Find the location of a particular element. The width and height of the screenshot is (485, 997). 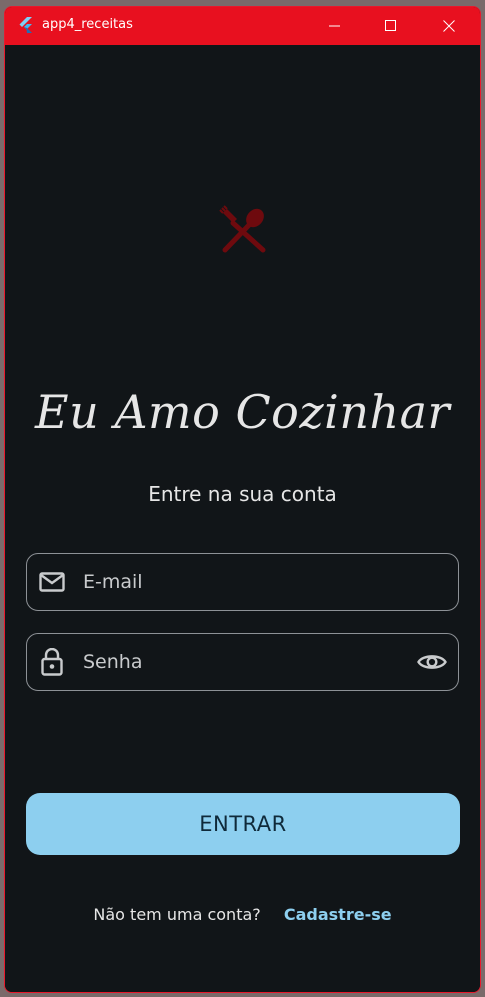

signup-question: Não tem uma conta? is located at coordinates (177, 914).